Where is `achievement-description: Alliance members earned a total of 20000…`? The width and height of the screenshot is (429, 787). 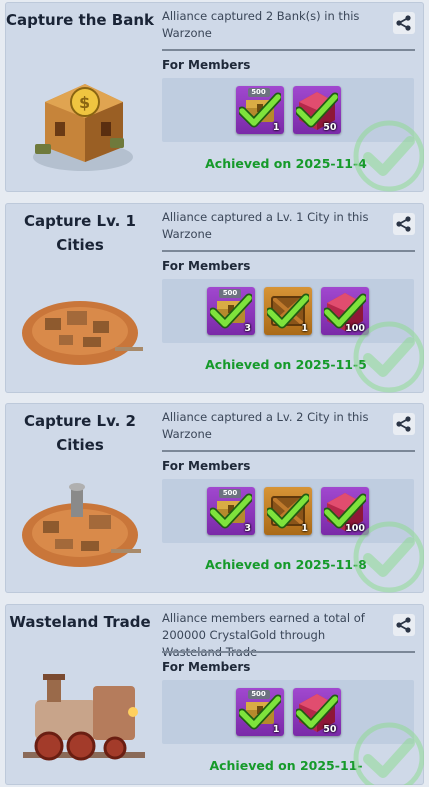
achievement-description: Alliance members earned a total of 20000… is located at coordinates (263, 635).